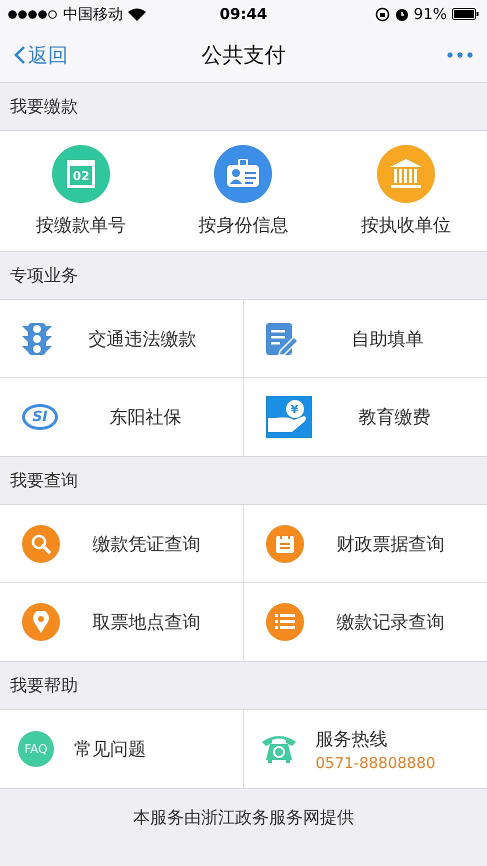  I want to click on rotation-lock-icon, so click(382, 14).